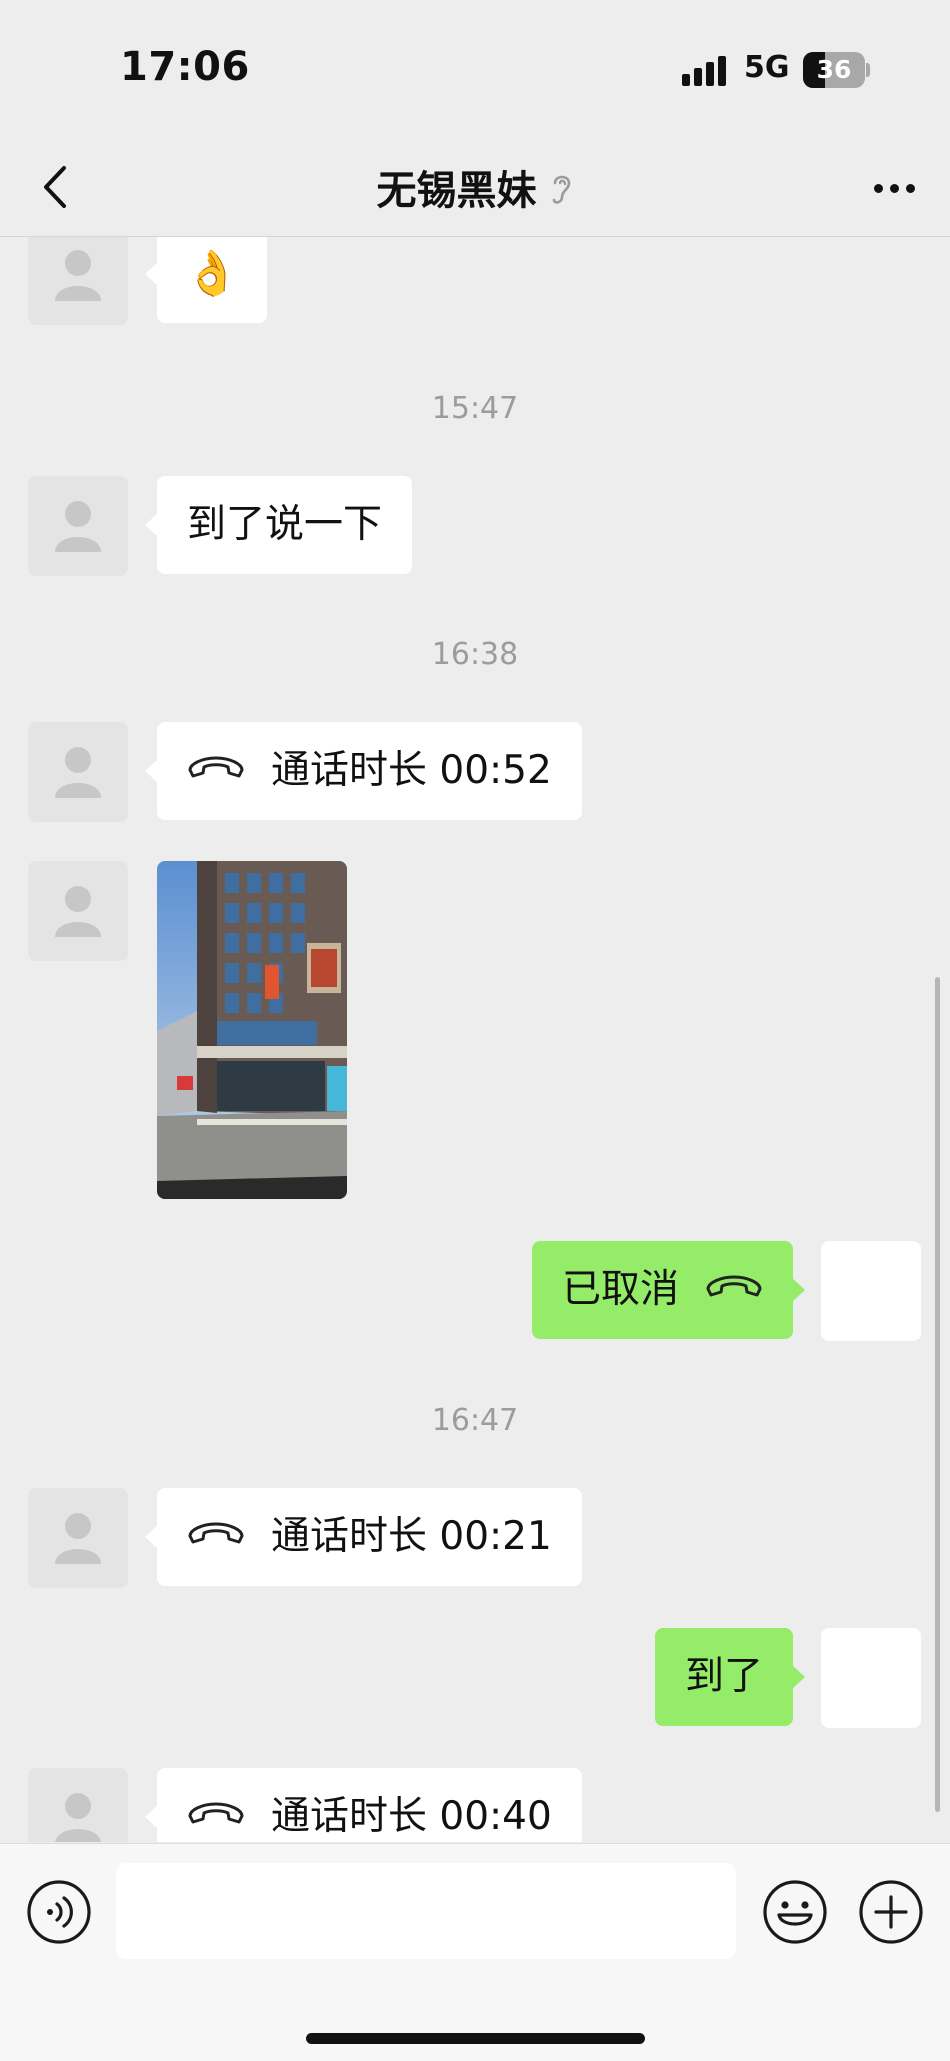 The width and height of the screenshot is (950, 2061). What do you see at coordinates (285, 524) in the screenshot?
I see `message-text: 到了说一下` at bounding box center [285, 524].